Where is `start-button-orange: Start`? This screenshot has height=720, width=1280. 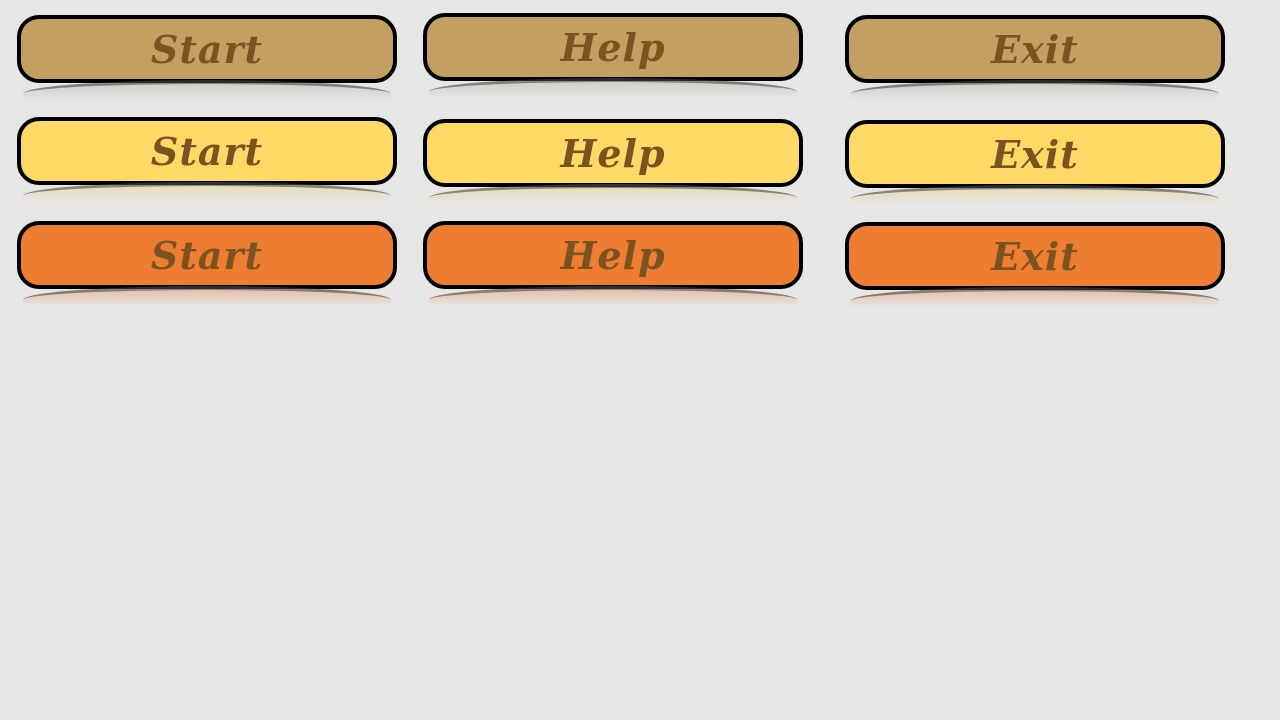
start-button-orange: Start is located at coordinates (207, 263).